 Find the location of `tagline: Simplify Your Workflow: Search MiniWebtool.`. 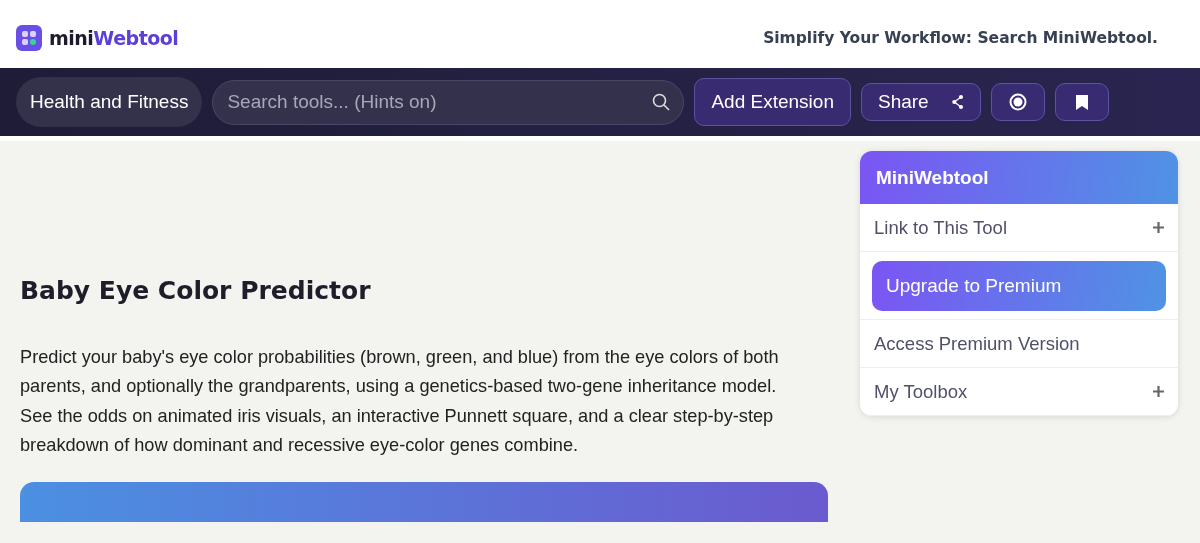

tagline: Simplify Your Workflow: Search MiniWebtool. is located at coordinates (960, 38).